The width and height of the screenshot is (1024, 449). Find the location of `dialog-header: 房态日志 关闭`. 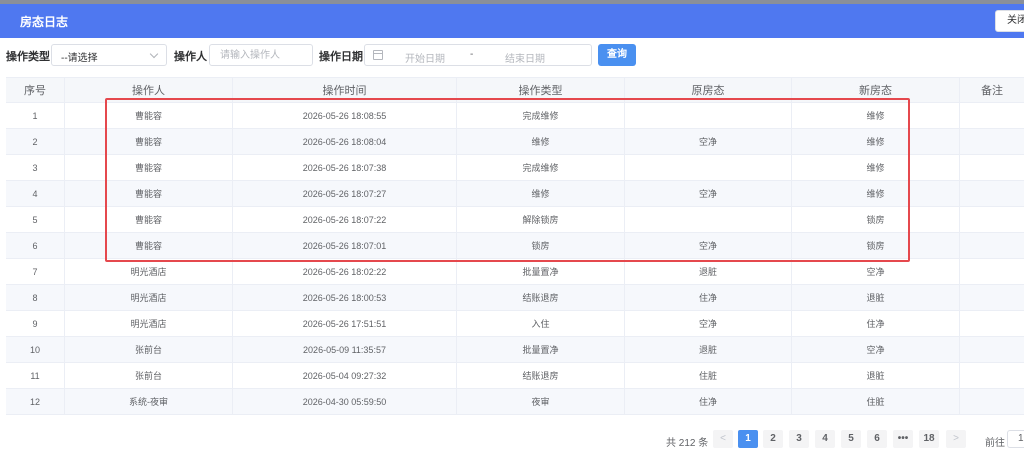

dialog-header: 房态日志 关闭 is located at coordinates (512, 21).